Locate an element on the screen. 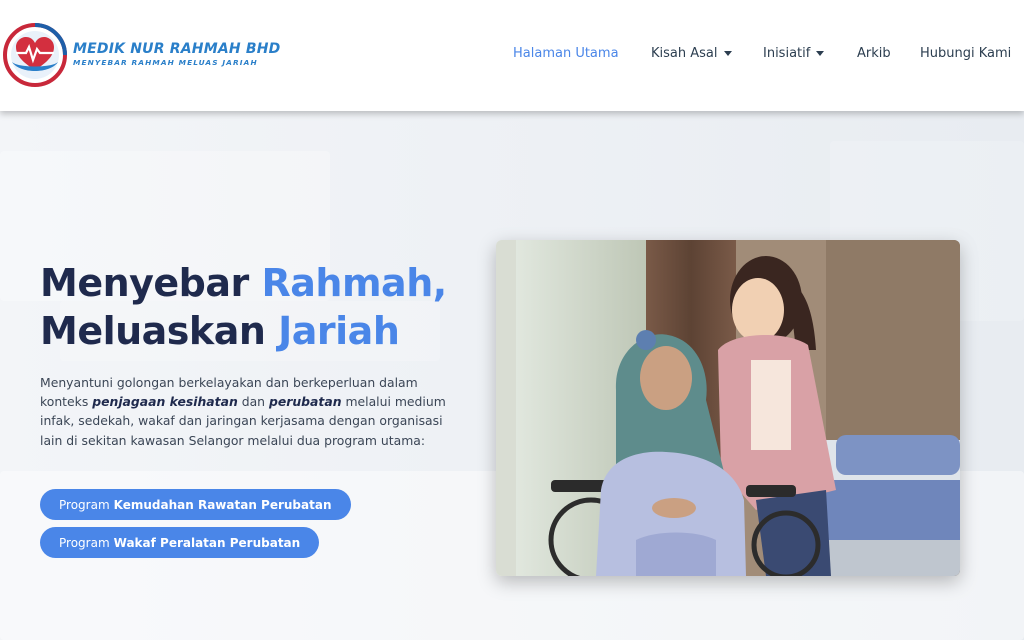  desc-emphasis: penjagaan kesihatan is located at coordinates (165, 402).